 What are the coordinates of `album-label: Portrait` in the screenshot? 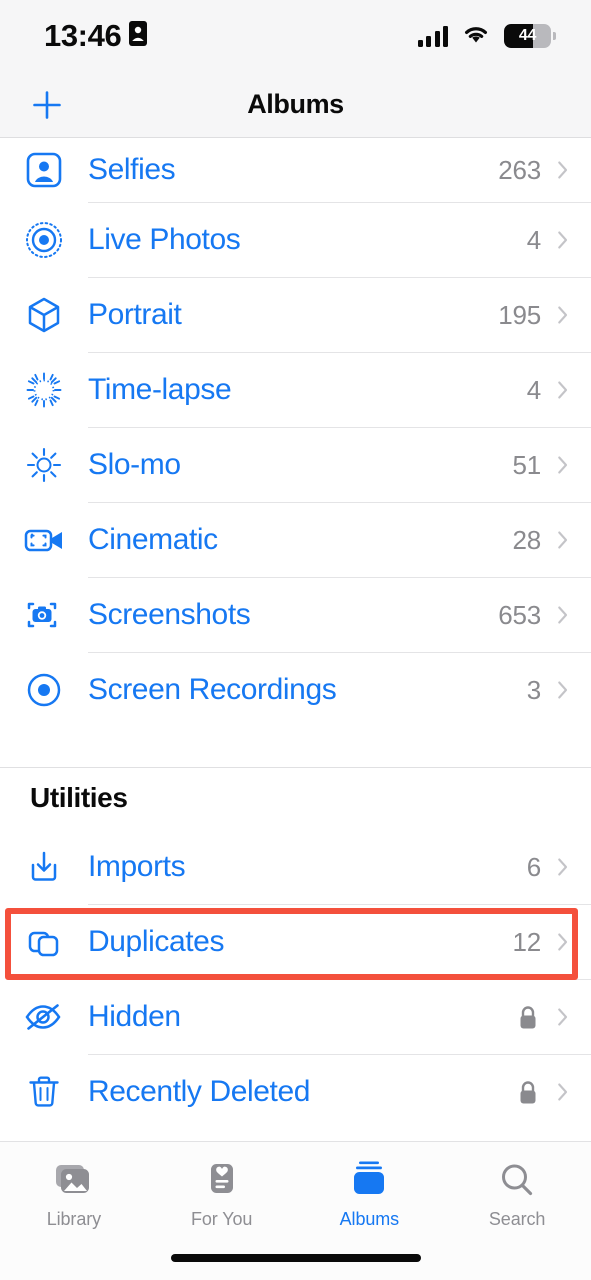 It's located at (135, 314).